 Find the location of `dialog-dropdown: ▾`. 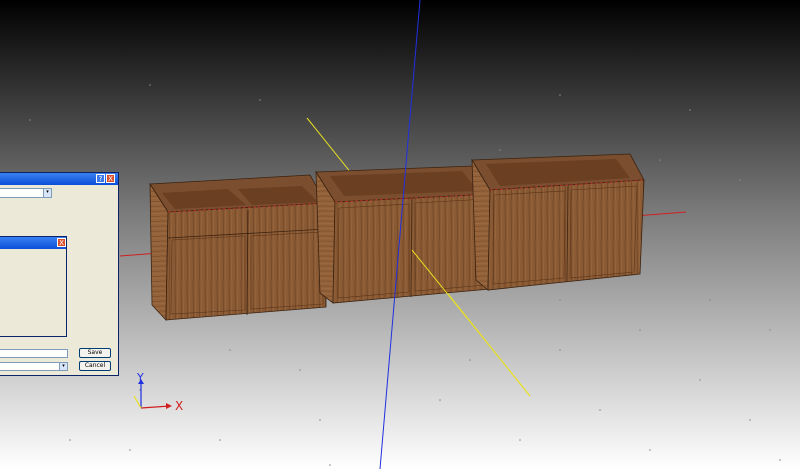

dialog-dropdown: ▾ is located at coordinates (26, 193).